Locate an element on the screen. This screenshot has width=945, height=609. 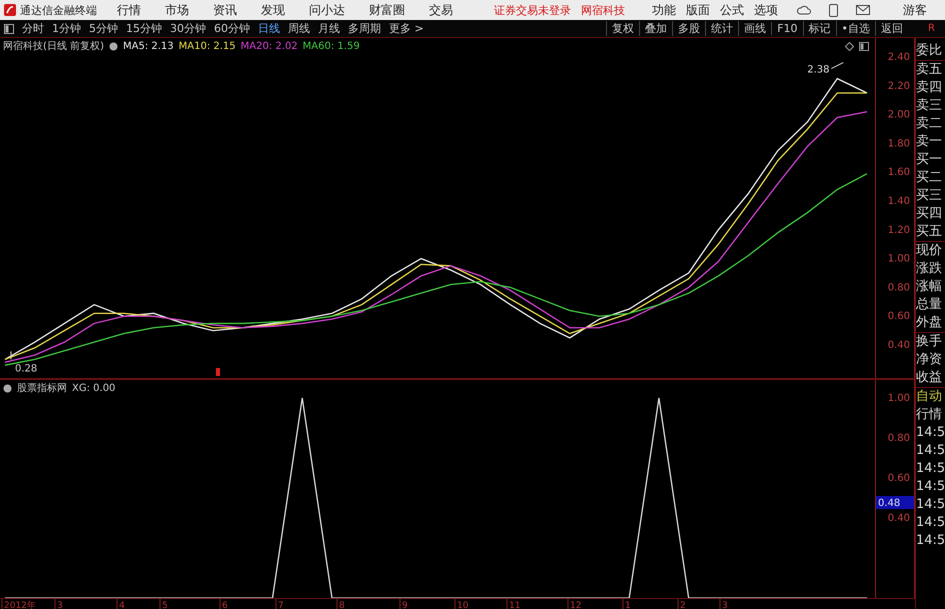
menu-item: 行情 is located at coordinates (129, 10).